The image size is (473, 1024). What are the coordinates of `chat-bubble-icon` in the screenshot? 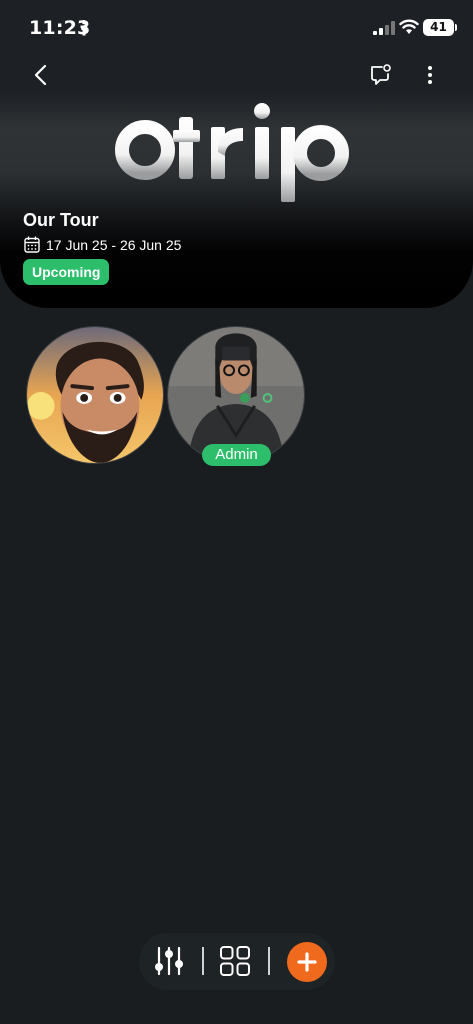 It's located at (380, 75).